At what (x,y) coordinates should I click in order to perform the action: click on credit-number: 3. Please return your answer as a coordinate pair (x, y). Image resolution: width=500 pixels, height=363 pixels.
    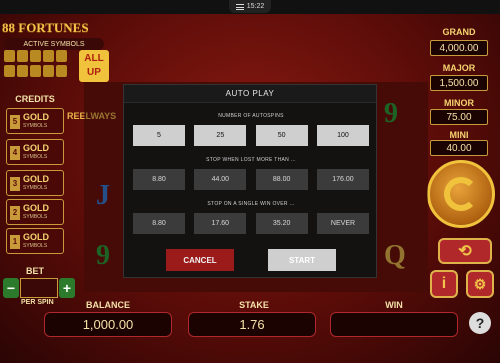
    Looking at the image, I should click on (15, 184).